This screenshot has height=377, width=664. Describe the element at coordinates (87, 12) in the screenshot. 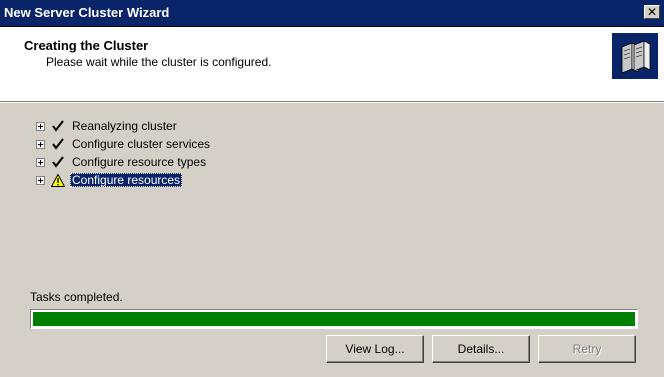

I see `window-title: New Server Cluster Wizard` at that location.